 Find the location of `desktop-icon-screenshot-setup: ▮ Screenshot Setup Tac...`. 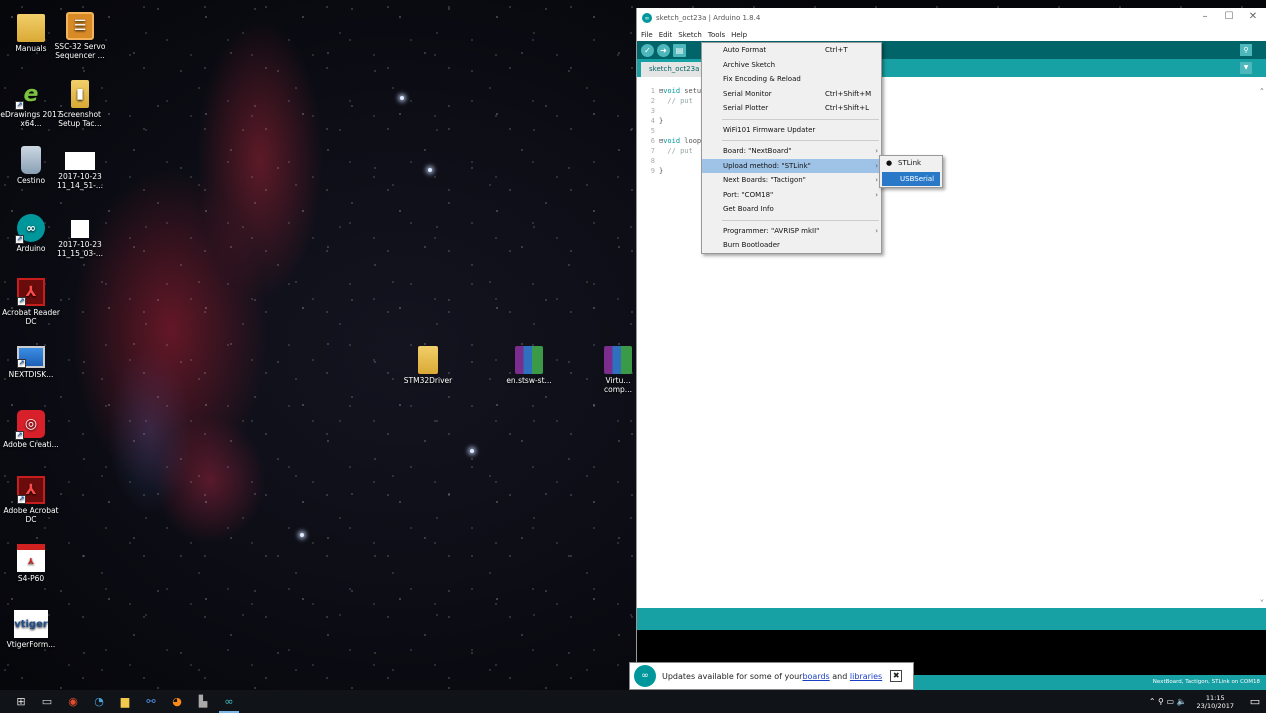

desktop-icon-screenshot-setup: ▮ Screenshot Setup Tac... is located at coordinates (80, 104).